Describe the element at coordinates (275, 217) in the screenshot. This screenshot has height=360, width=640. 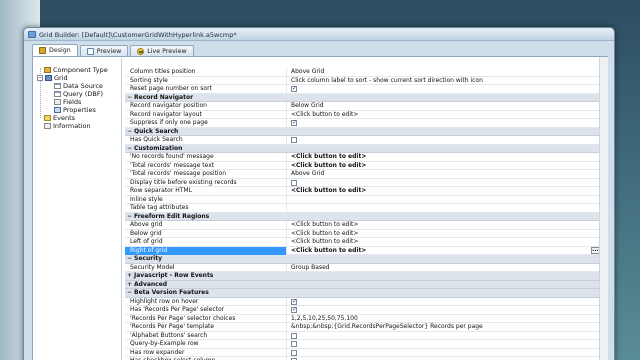
I see `property-name: − Freeform Edit Regions` at that location.